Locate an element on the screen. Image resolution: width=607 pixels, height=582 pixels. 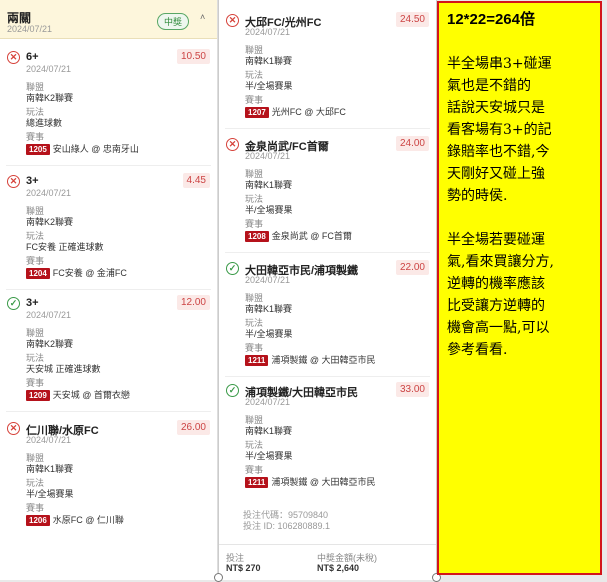
parlay-header: 兩關 2024/07/21 中獎 ˄ is located at coordinates (108, 19).